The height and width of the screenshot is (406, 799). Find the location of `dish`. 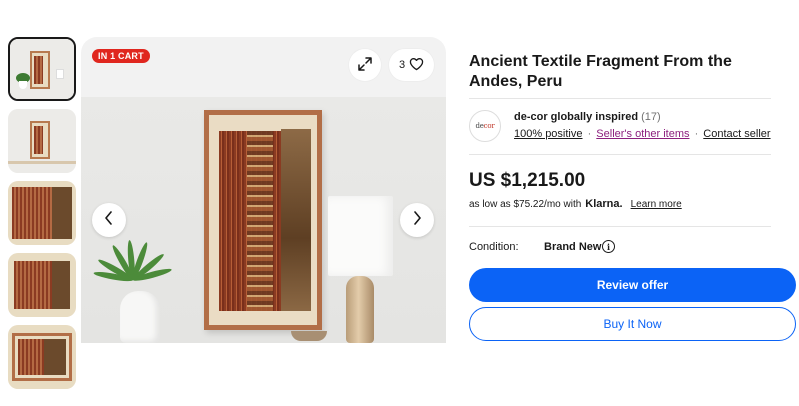

dish is located at coordinates (309, 336).